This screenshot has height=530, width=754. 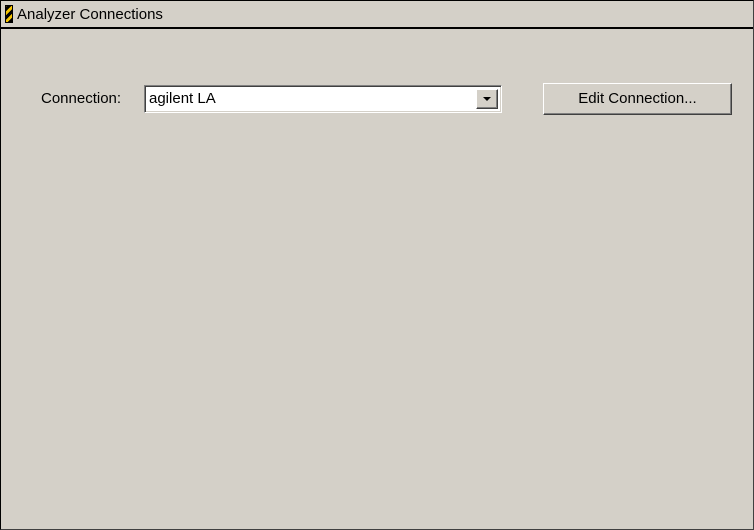 I want to click on connection-select-value: agilent LA, so click(x=182, y=98).